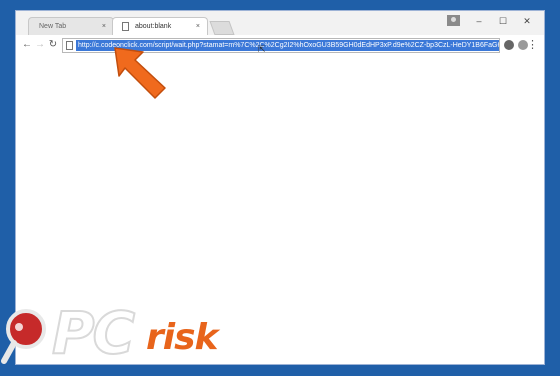  I want to click on tab-label: about:blank, so click(153, 26).